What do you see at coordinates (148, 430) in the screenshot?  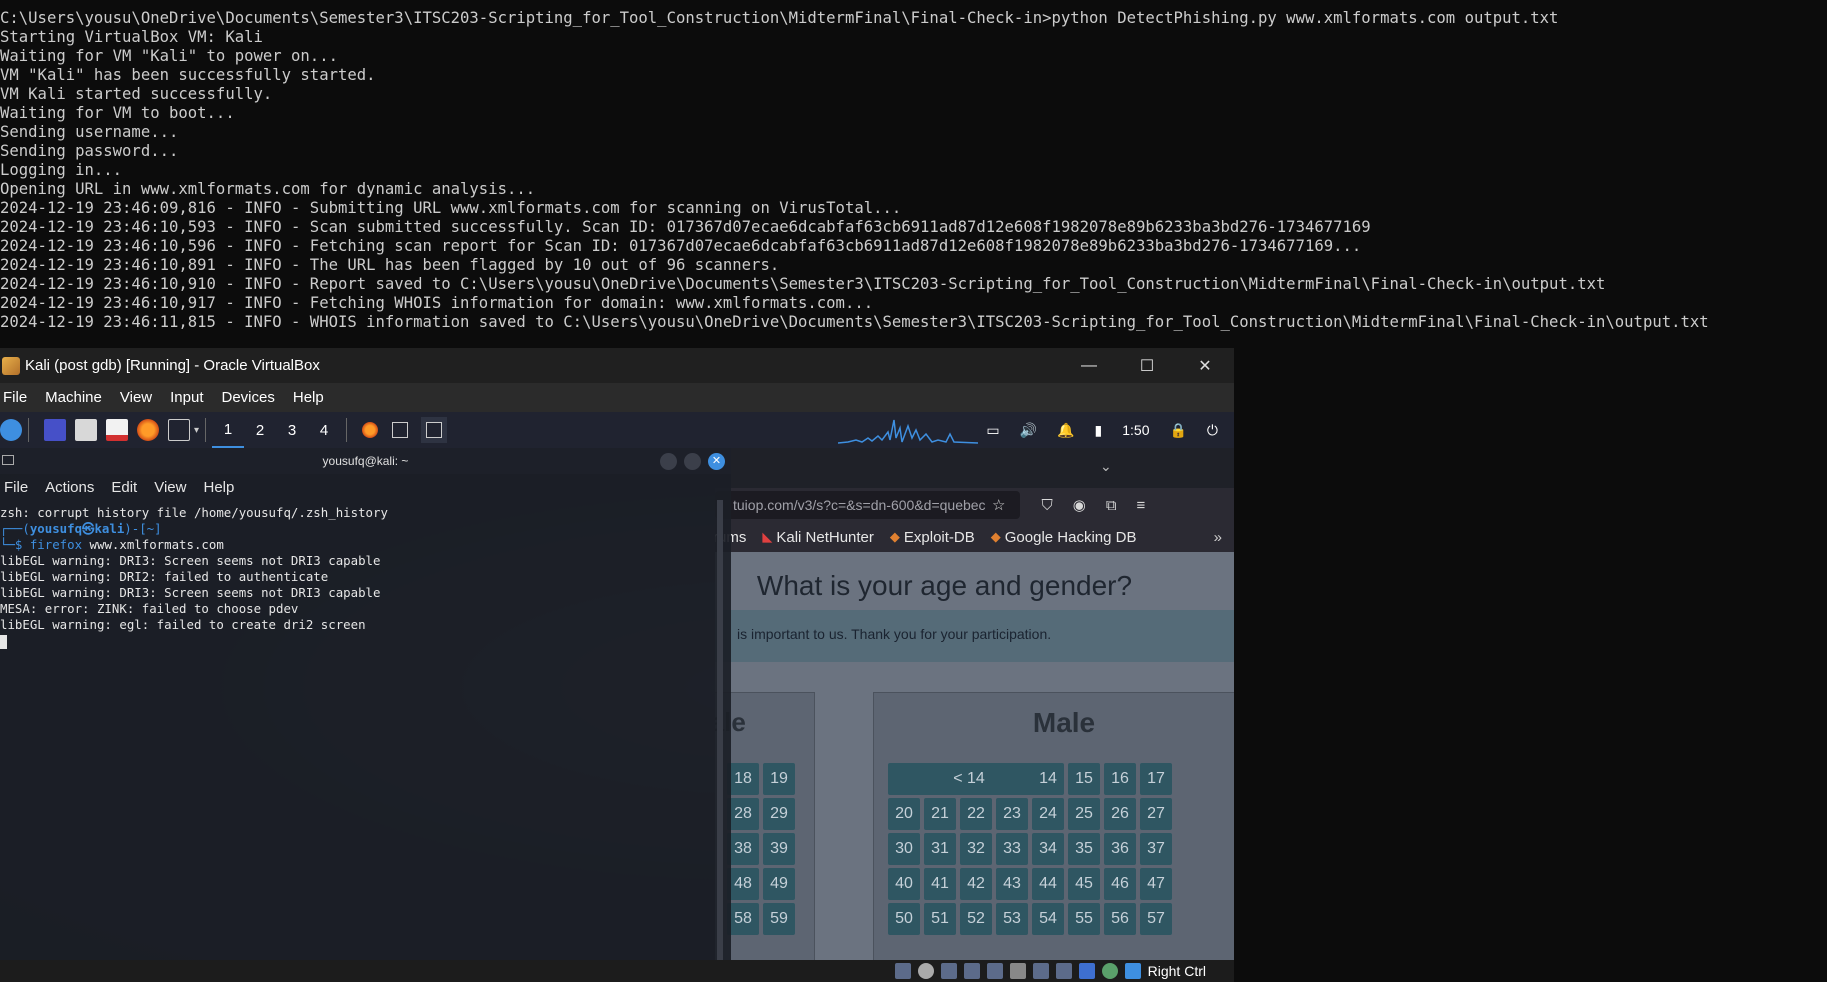 I see `firefox-icon` at bounding box center [148, 430].